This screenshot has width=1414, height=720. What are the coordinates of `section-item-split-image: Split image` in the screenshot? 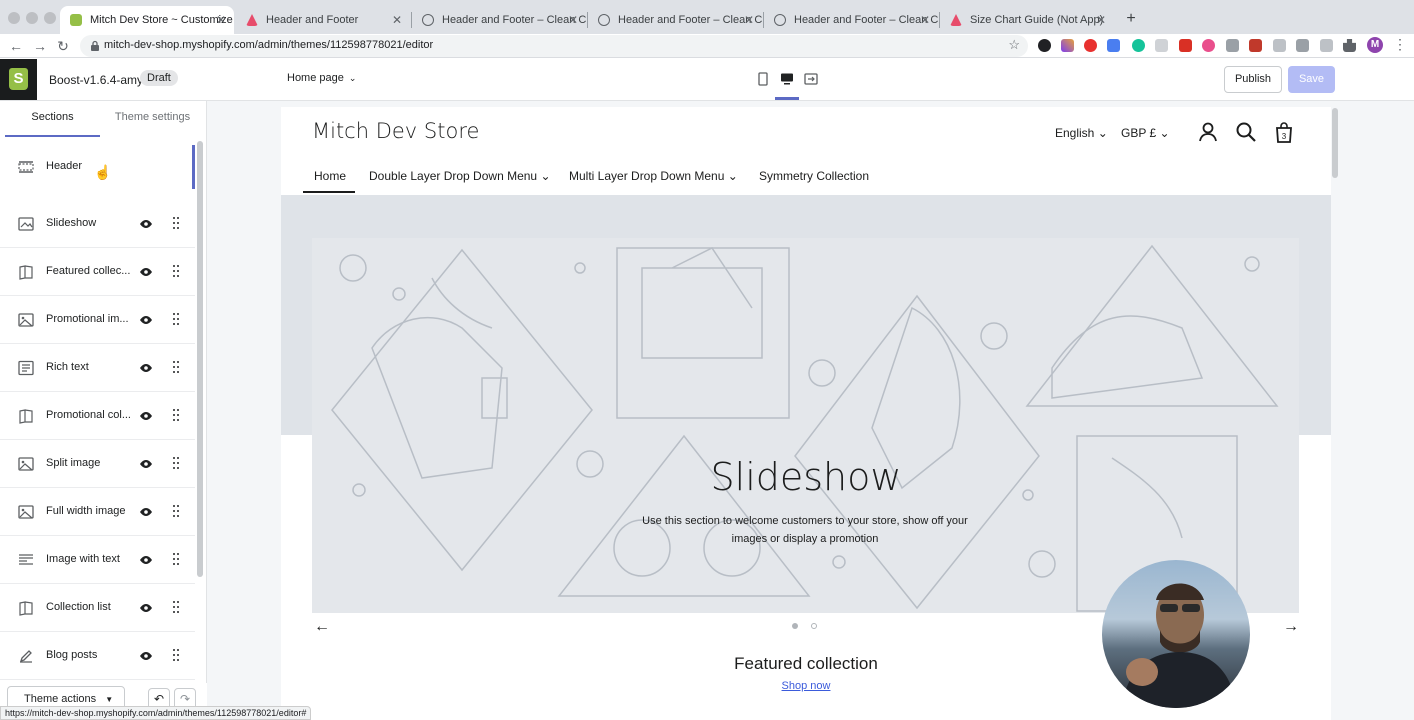 It's located at (97, 464).